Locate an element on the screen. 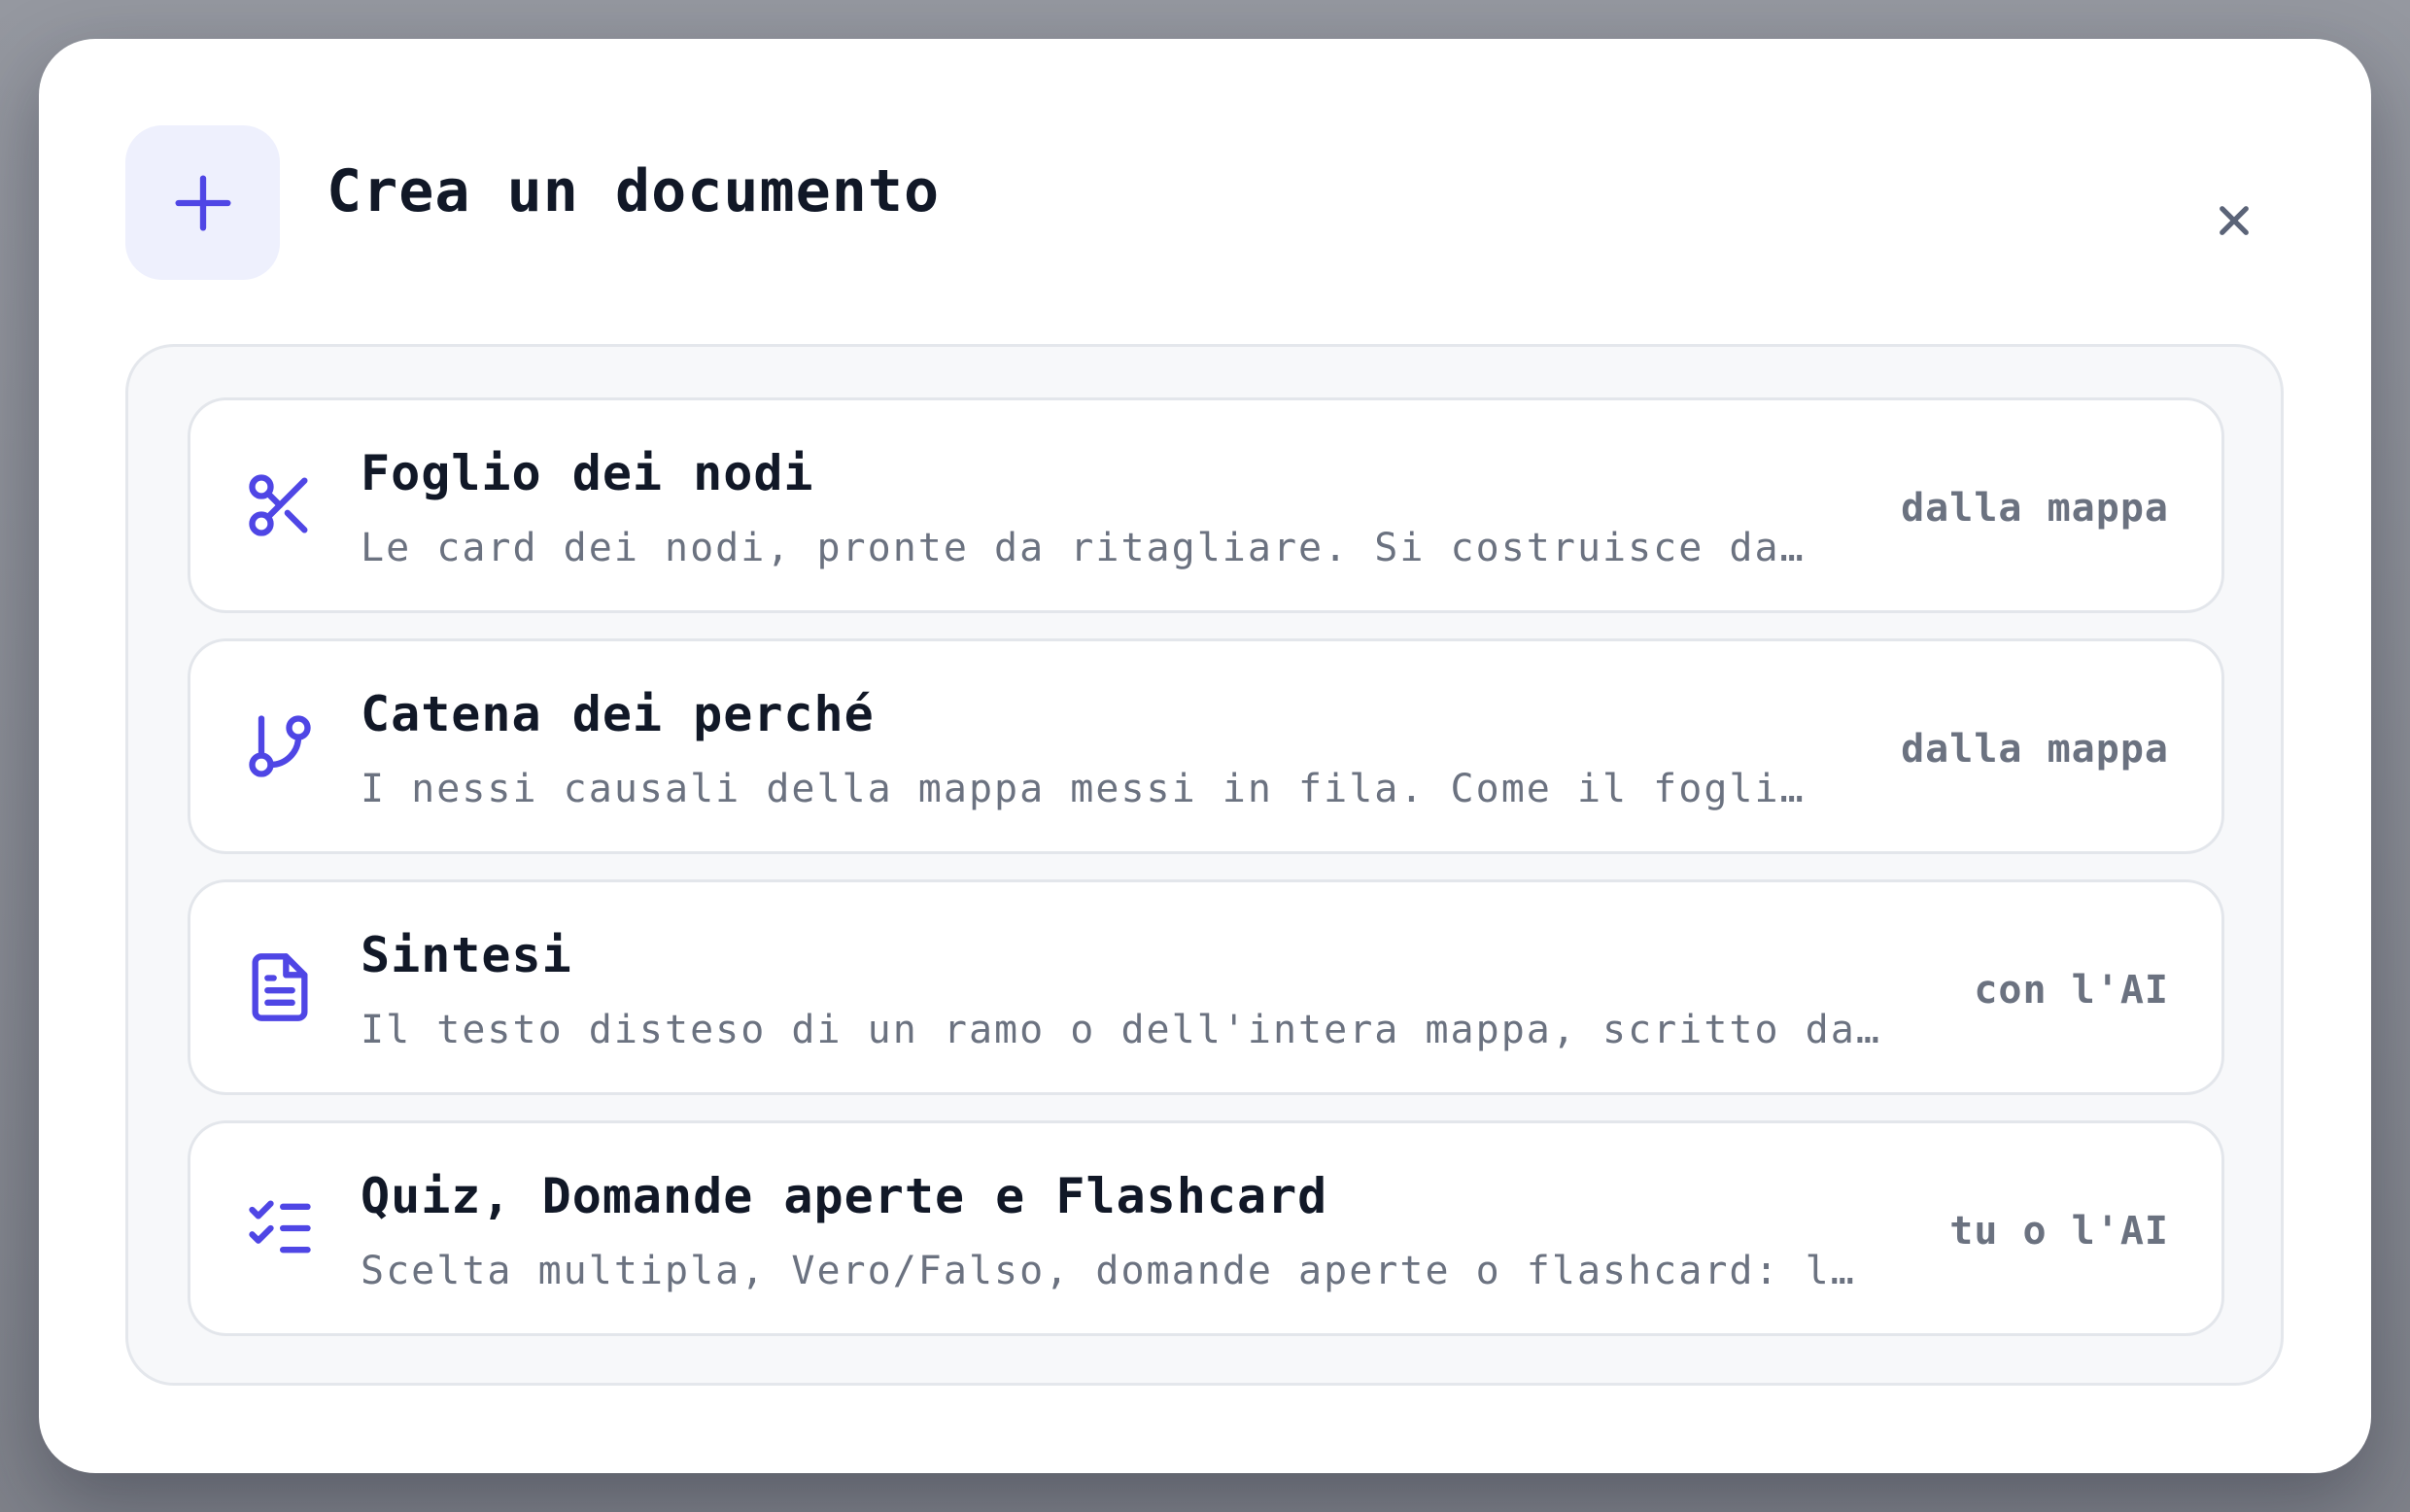 The width and height of the screenshot is (2410, 1512). plus-icon is located at coordinates (202, 202).